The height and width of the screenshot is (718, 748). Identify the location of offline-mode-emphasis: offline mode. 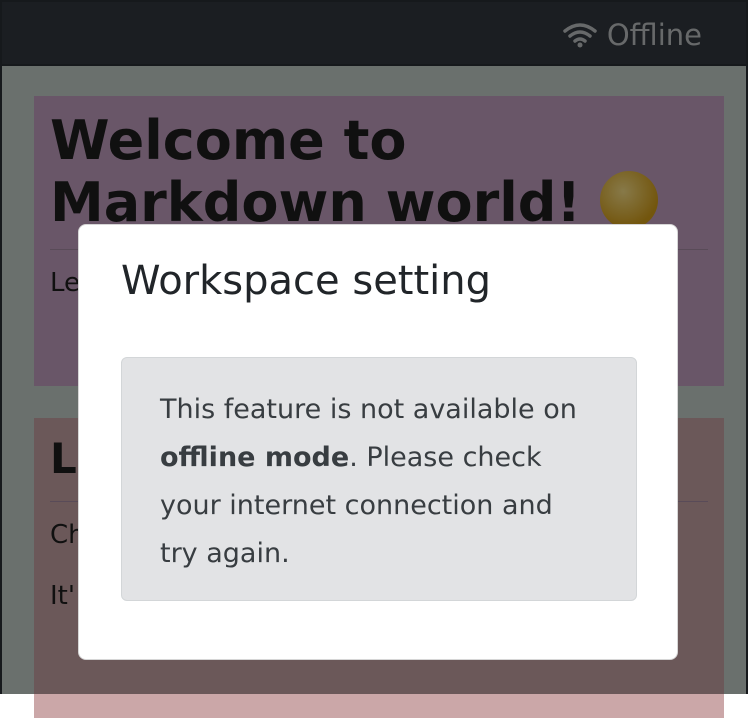
(255, 457).